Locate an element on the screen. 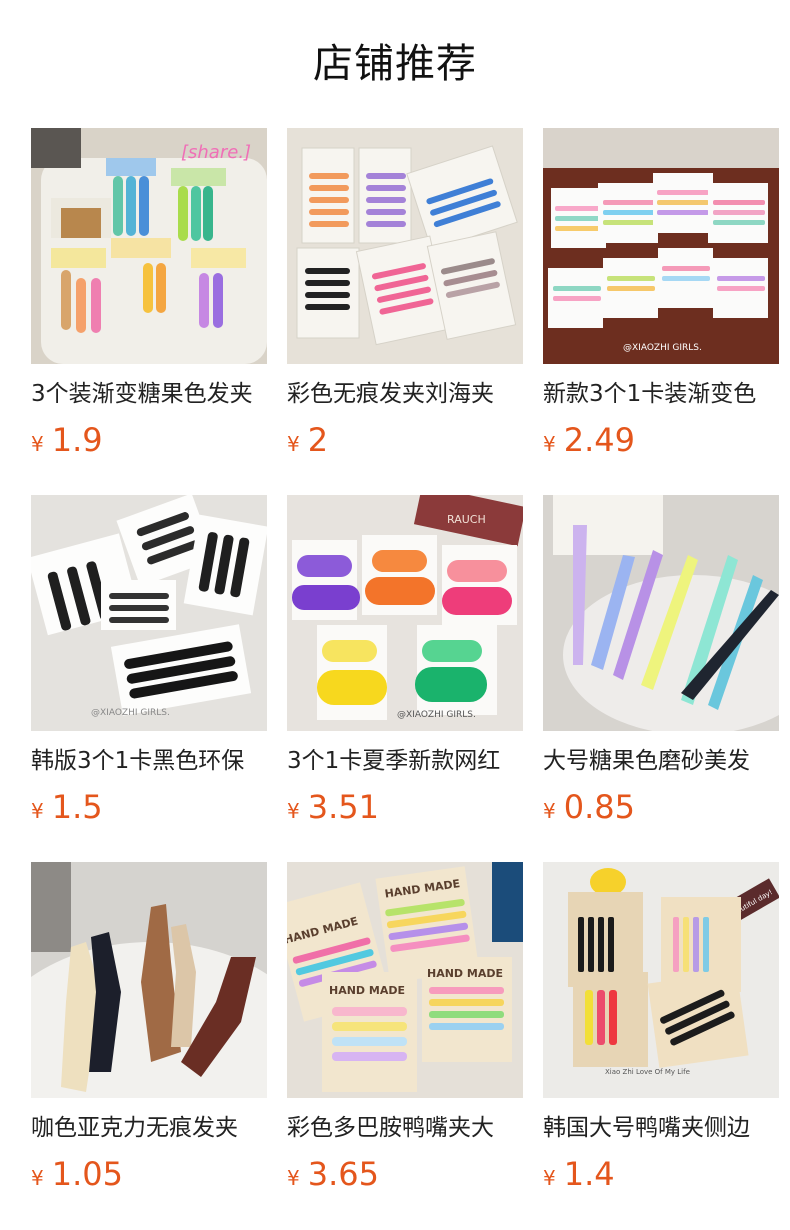 This screenshot has width=790, height=1230. product-price: ¥ 3.51 is located at coordinates (405, 806).